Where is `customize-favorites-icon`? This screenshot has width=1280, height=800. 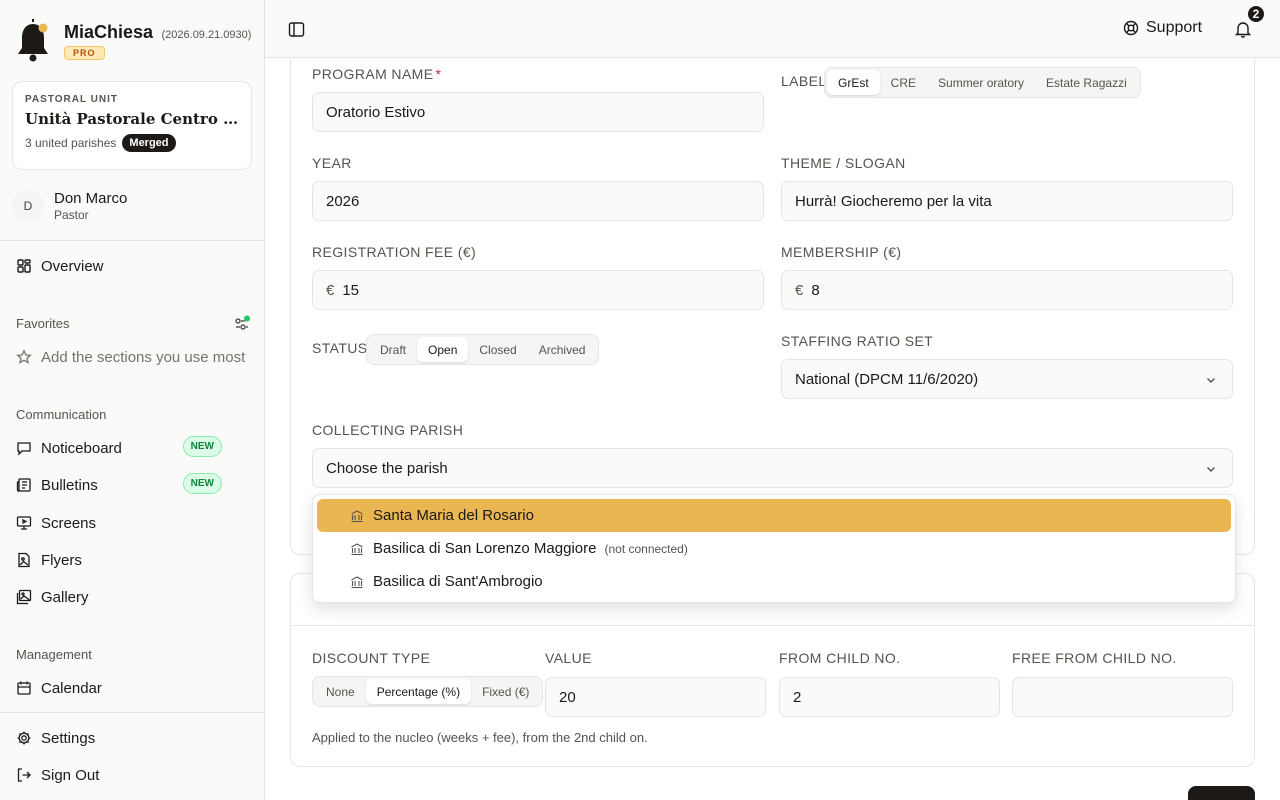 customize-favorites-icon is located at coordinates (242, 324).